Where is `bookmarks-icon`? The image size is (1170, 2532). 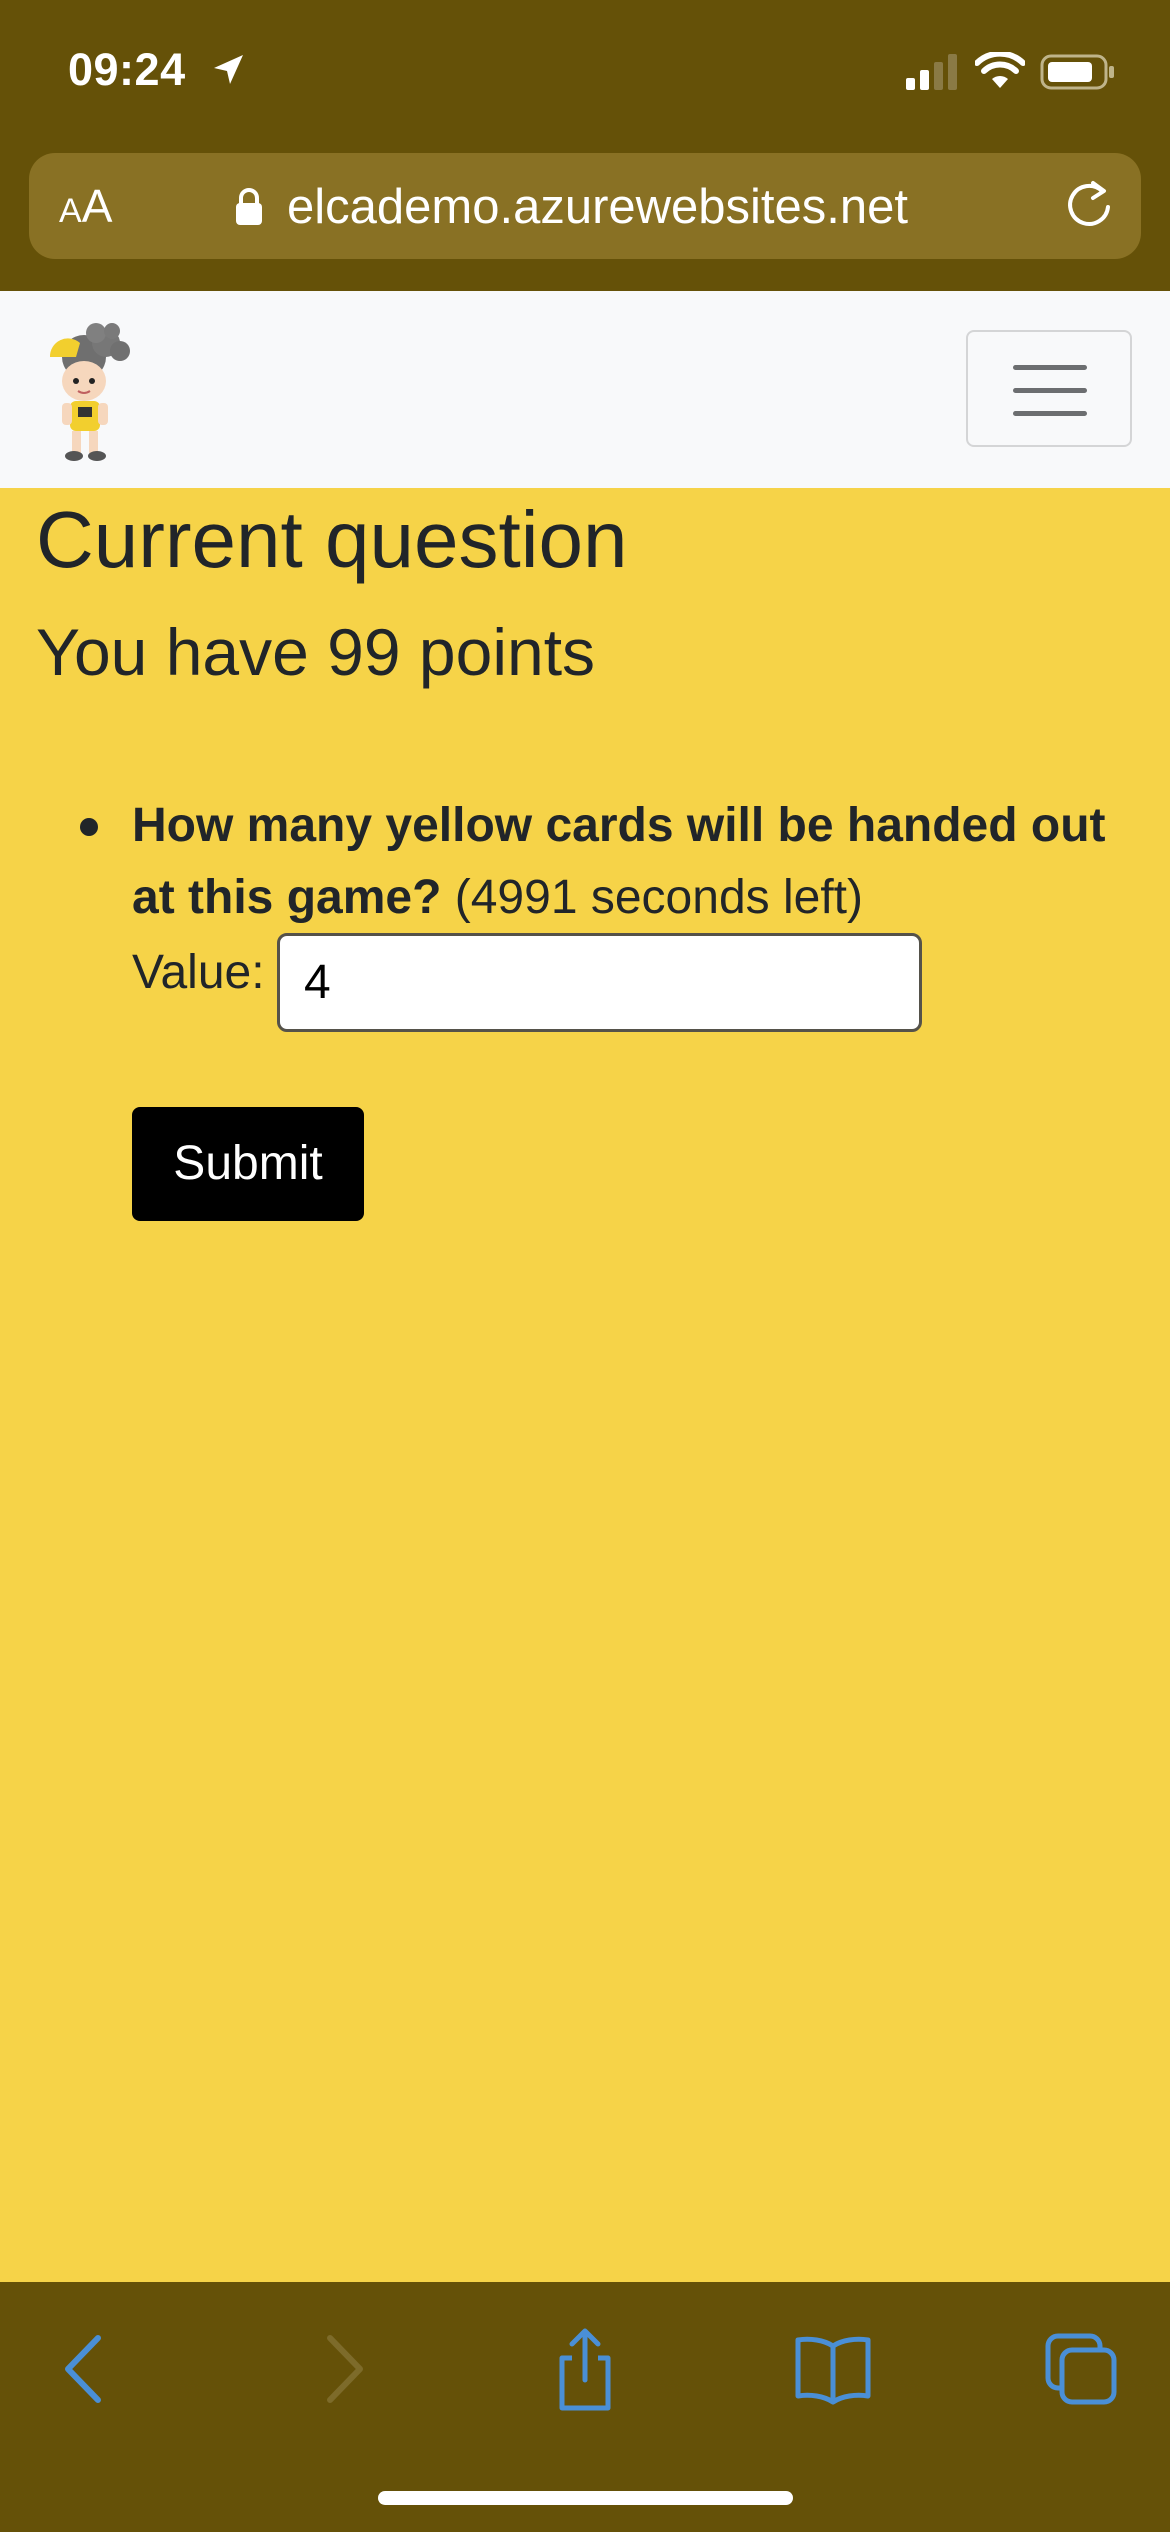 bookmarks-icon is located at coordinates (833, 2369).